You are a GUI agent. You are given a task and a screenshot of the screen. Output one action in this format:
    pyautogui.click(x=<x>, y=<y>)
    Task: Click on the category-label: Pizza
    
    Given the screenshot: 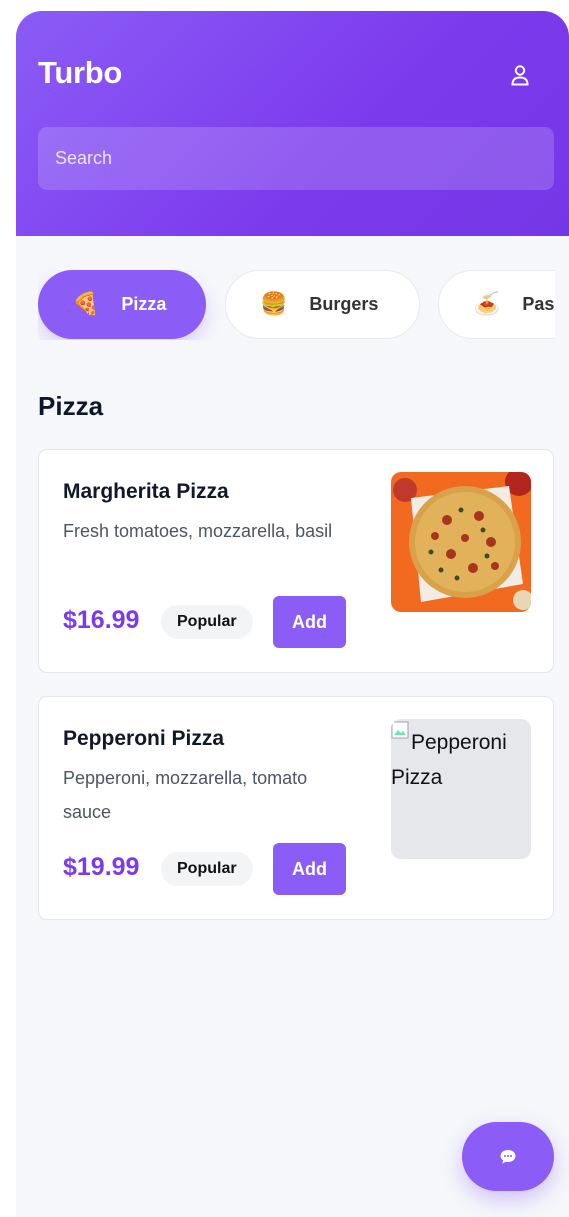 What is the action you would take?
    pyautogui.click(x=144, y=304)
    